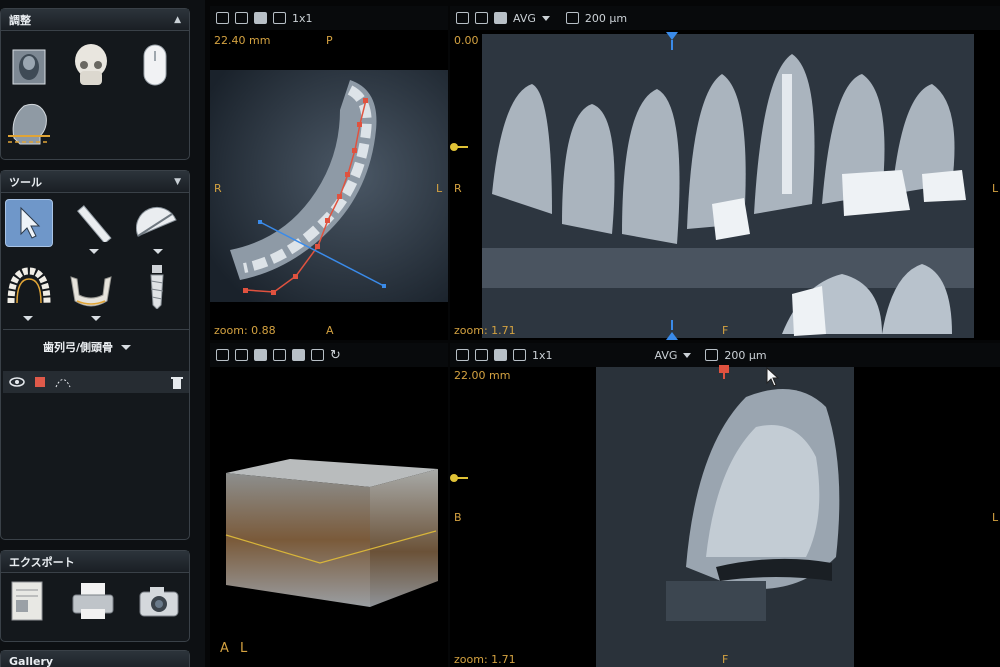 The height and width of the screenshot is (667, 1000). I want to click on printer-icon, so click(93, 601).